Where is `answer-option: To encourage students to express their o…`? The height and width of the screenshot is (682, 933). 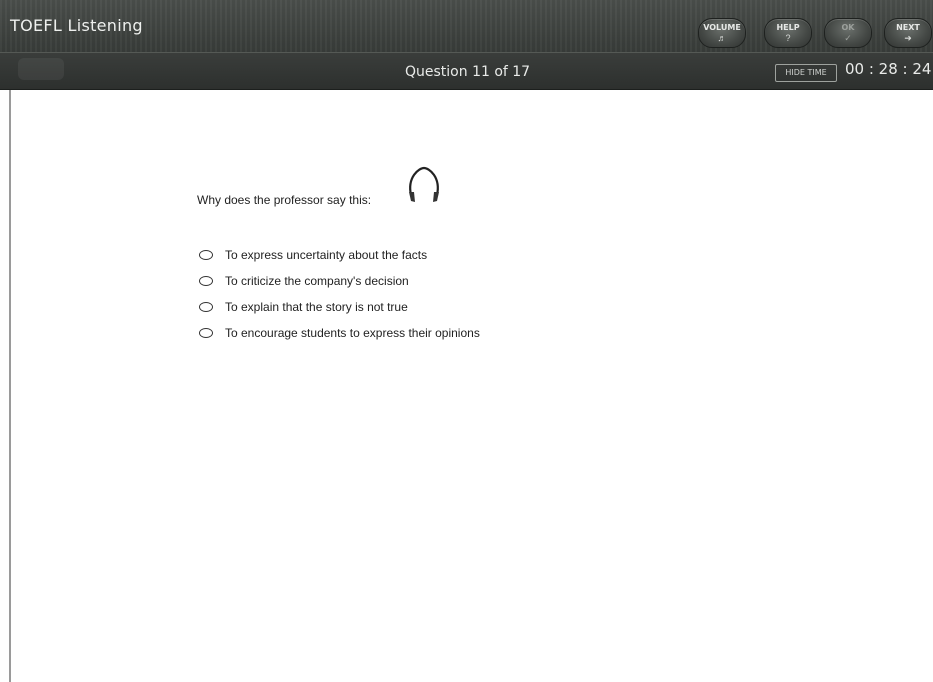 answer-option: To encourage students to express their o… is located at coordinates (339, 333).